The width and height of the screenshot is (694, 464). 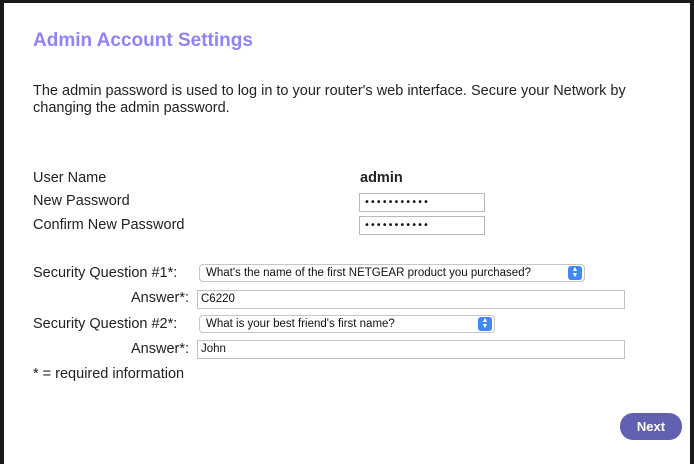 What do you see at coordinates (109, 374) in the screenshot?
I see `required-info-note: * = required information` at bounding box center [109, 374].